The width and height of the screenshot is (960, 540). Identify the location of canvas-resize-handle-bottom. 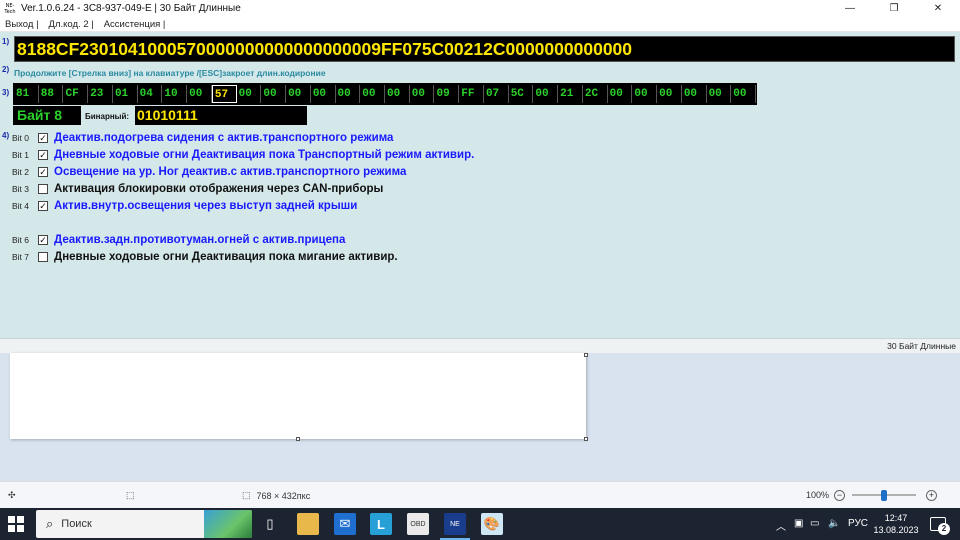
(298, 439).